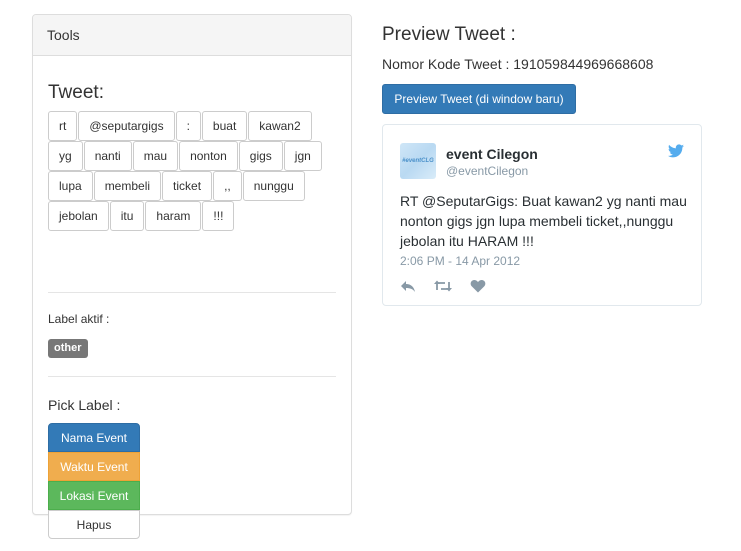 The height and width of the screenshot is (551, 741). I want to click on token-row: rt @seputargigs : buat kawan2, so click(193, 126).